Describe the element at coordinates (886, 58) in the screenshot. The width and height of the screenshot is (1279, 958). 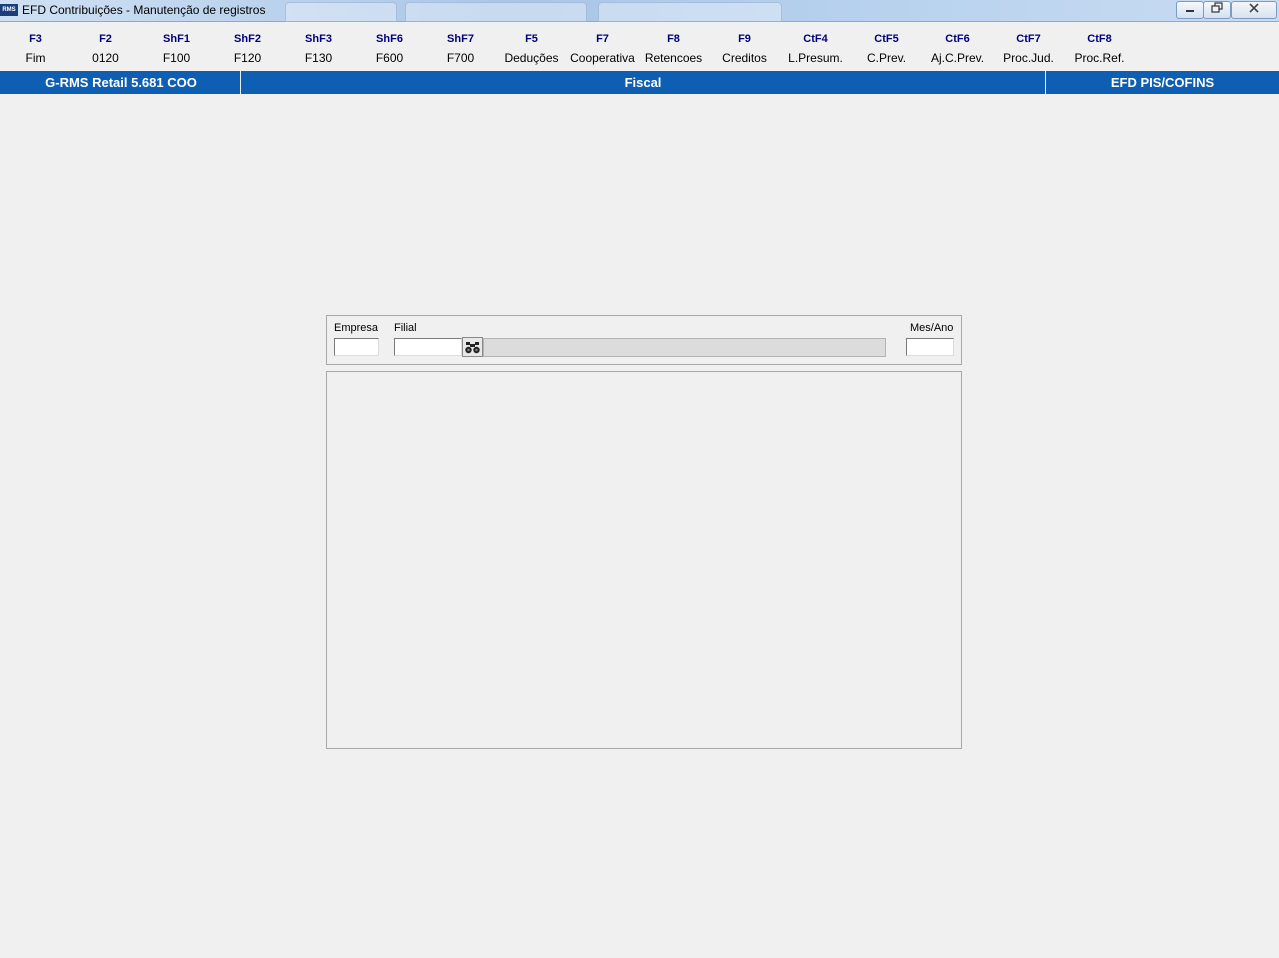
I see `fkey-label: C.Prev.` at that location.